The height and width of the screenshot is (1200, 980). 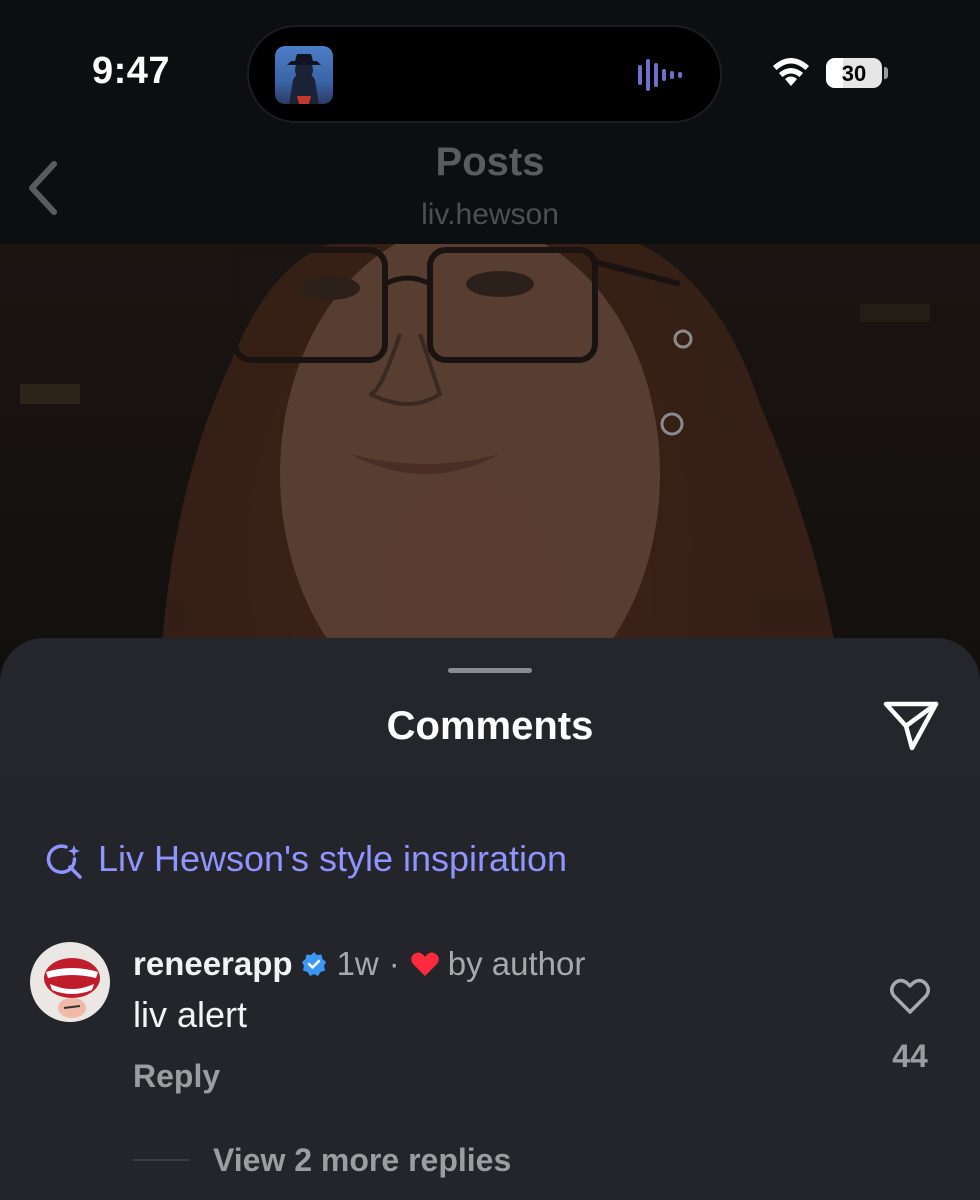 What do you see at coordinates (333, 858) in the screenshot?
I see `ai-suggestion-text: Liv Hewson's style inspiration` at bounding box center [333, 858].